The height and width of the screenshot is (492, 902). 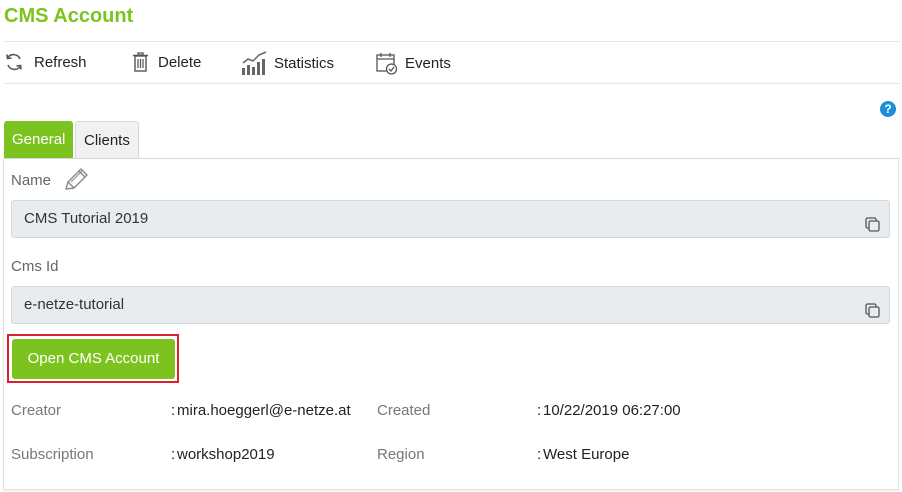 What do you see at coordinates (180, 62) in the screenshot?
I see `delete-label: Delete` at bounding box center [180, 62].